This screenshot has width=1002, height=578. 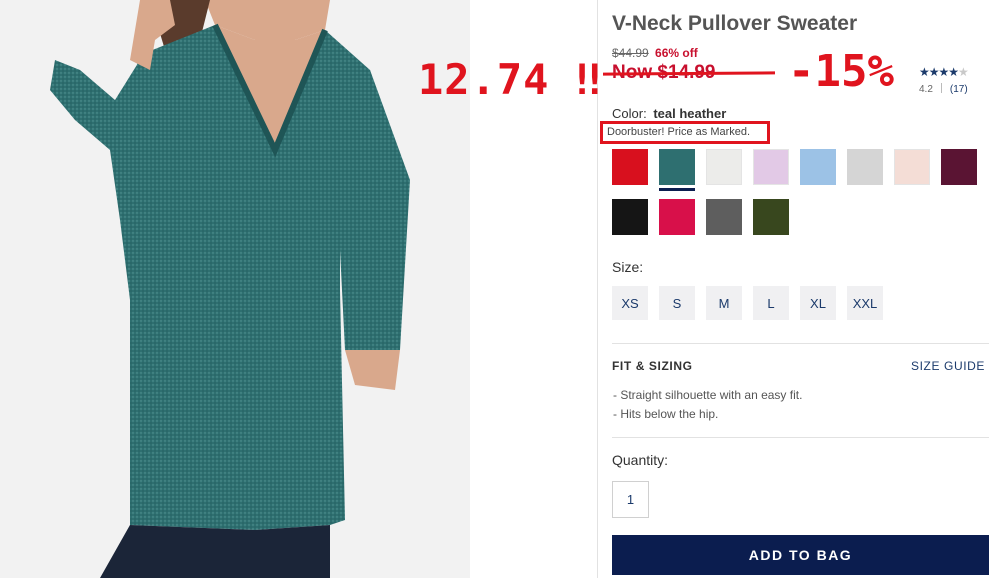 I want to click on size-xxl-button: XXL, so click(x=865, y=303).